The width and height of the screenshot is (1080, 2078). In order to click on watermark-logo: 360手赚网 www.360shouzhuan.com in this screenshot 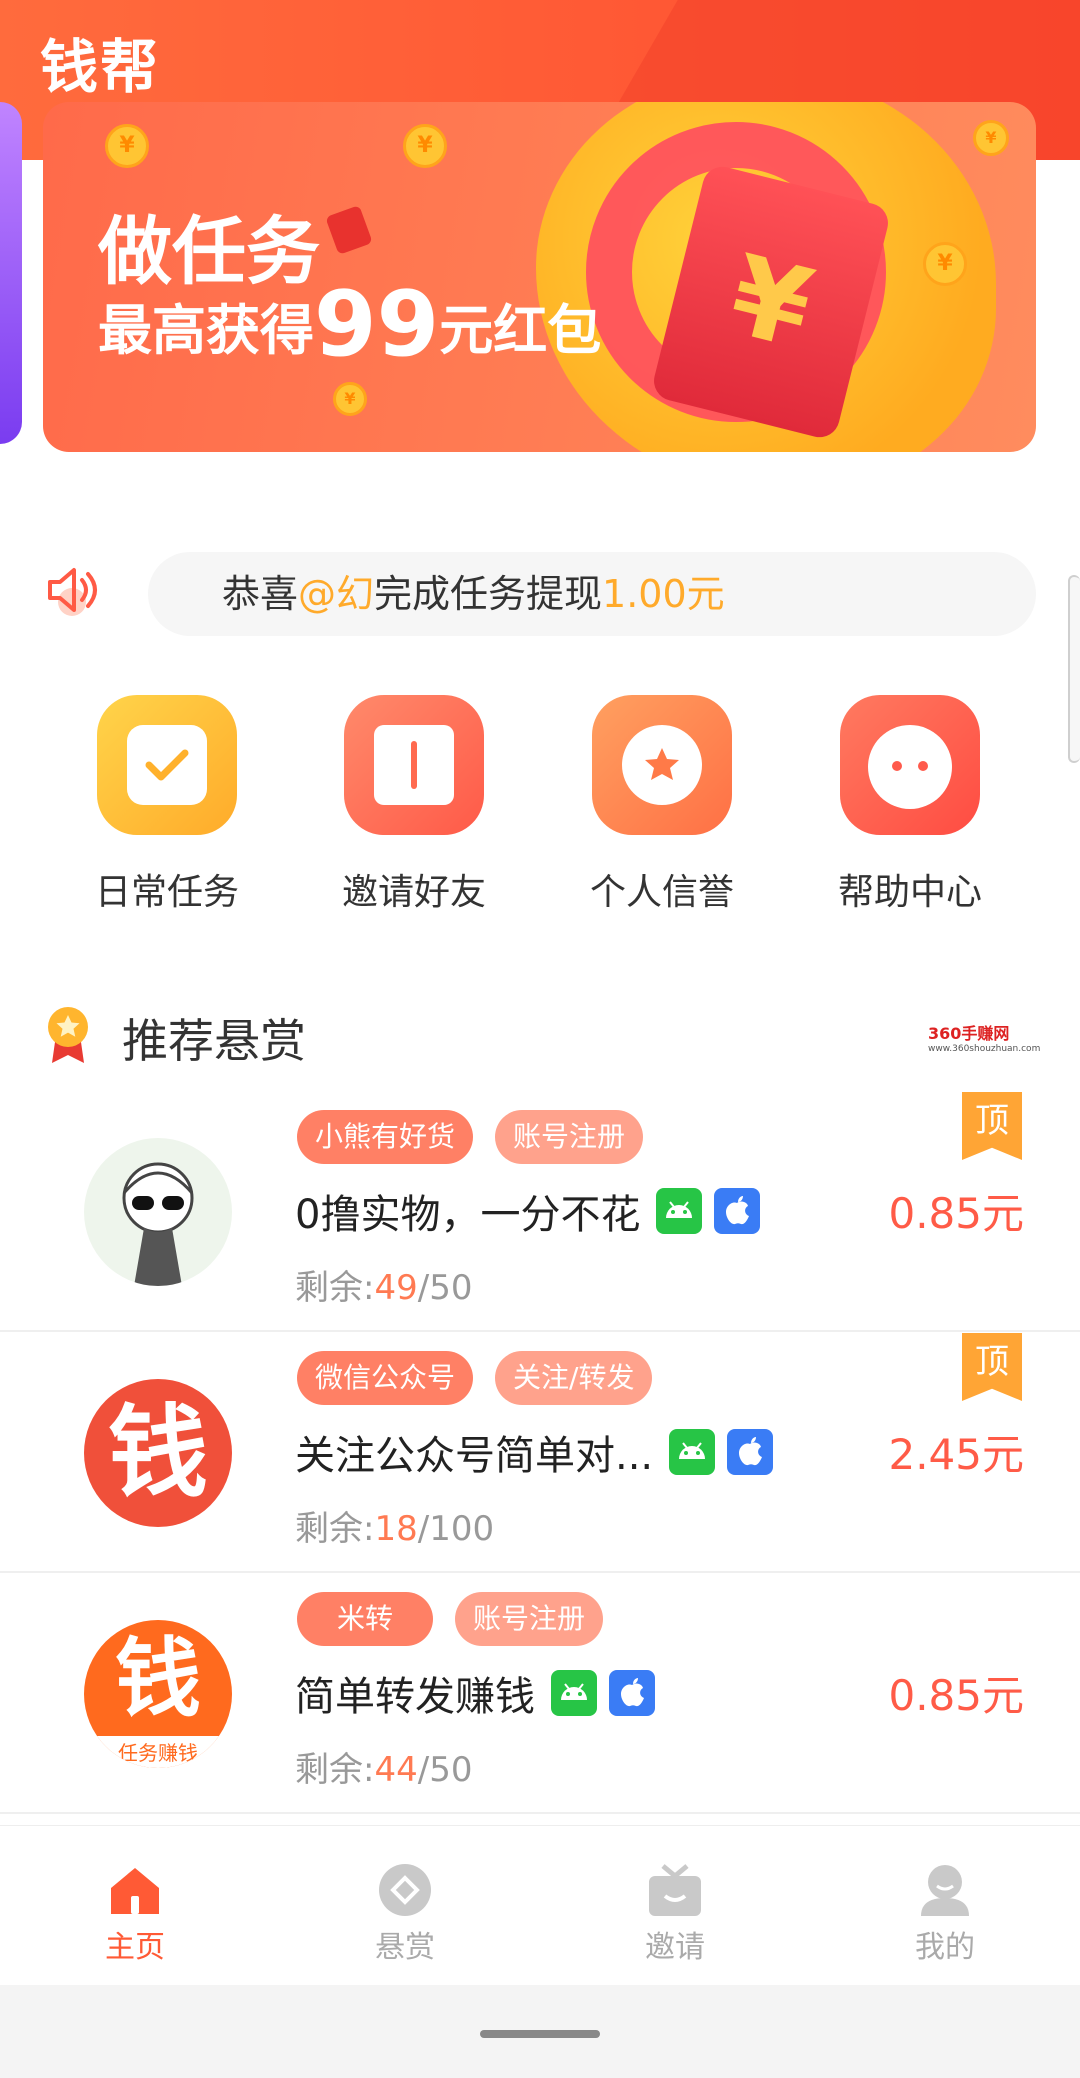, I will do `click(984, 1037)`.